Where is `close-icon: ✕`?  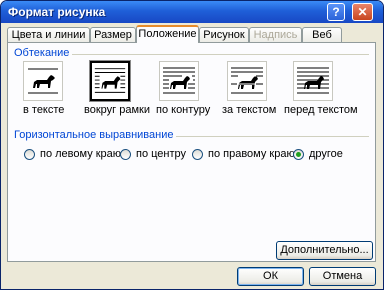 close-icon: ✕ is located at coordinates (362, 12).